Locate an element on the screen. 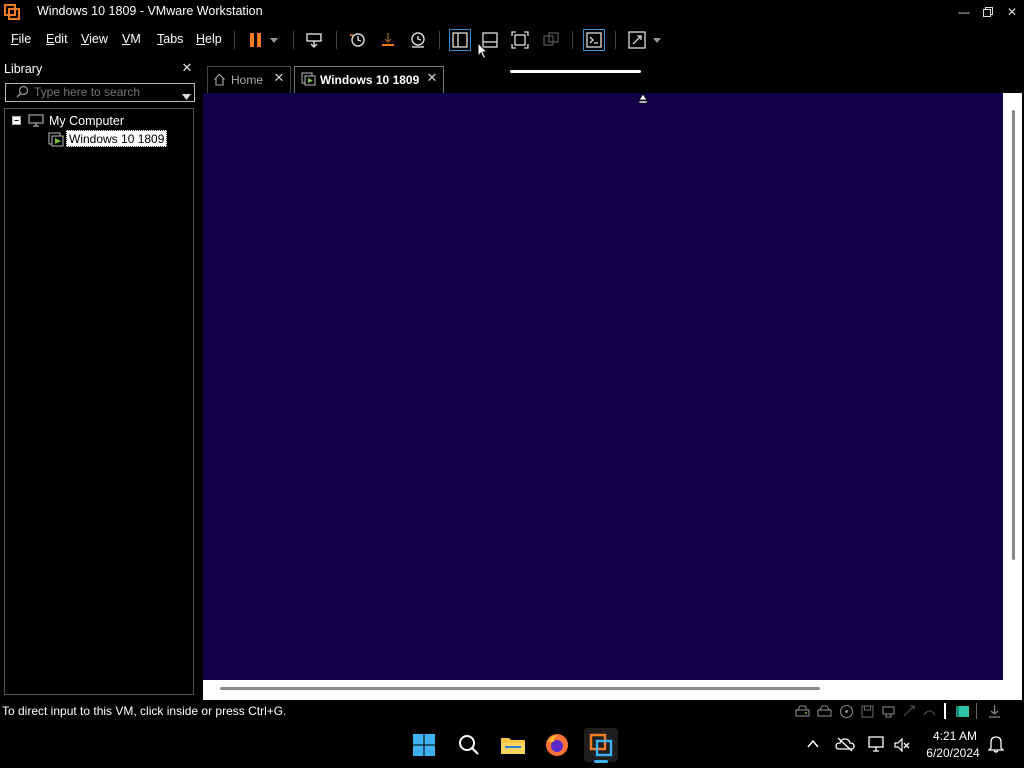  fullscreen-toolbar-handle is located at coordinates (575, 71).